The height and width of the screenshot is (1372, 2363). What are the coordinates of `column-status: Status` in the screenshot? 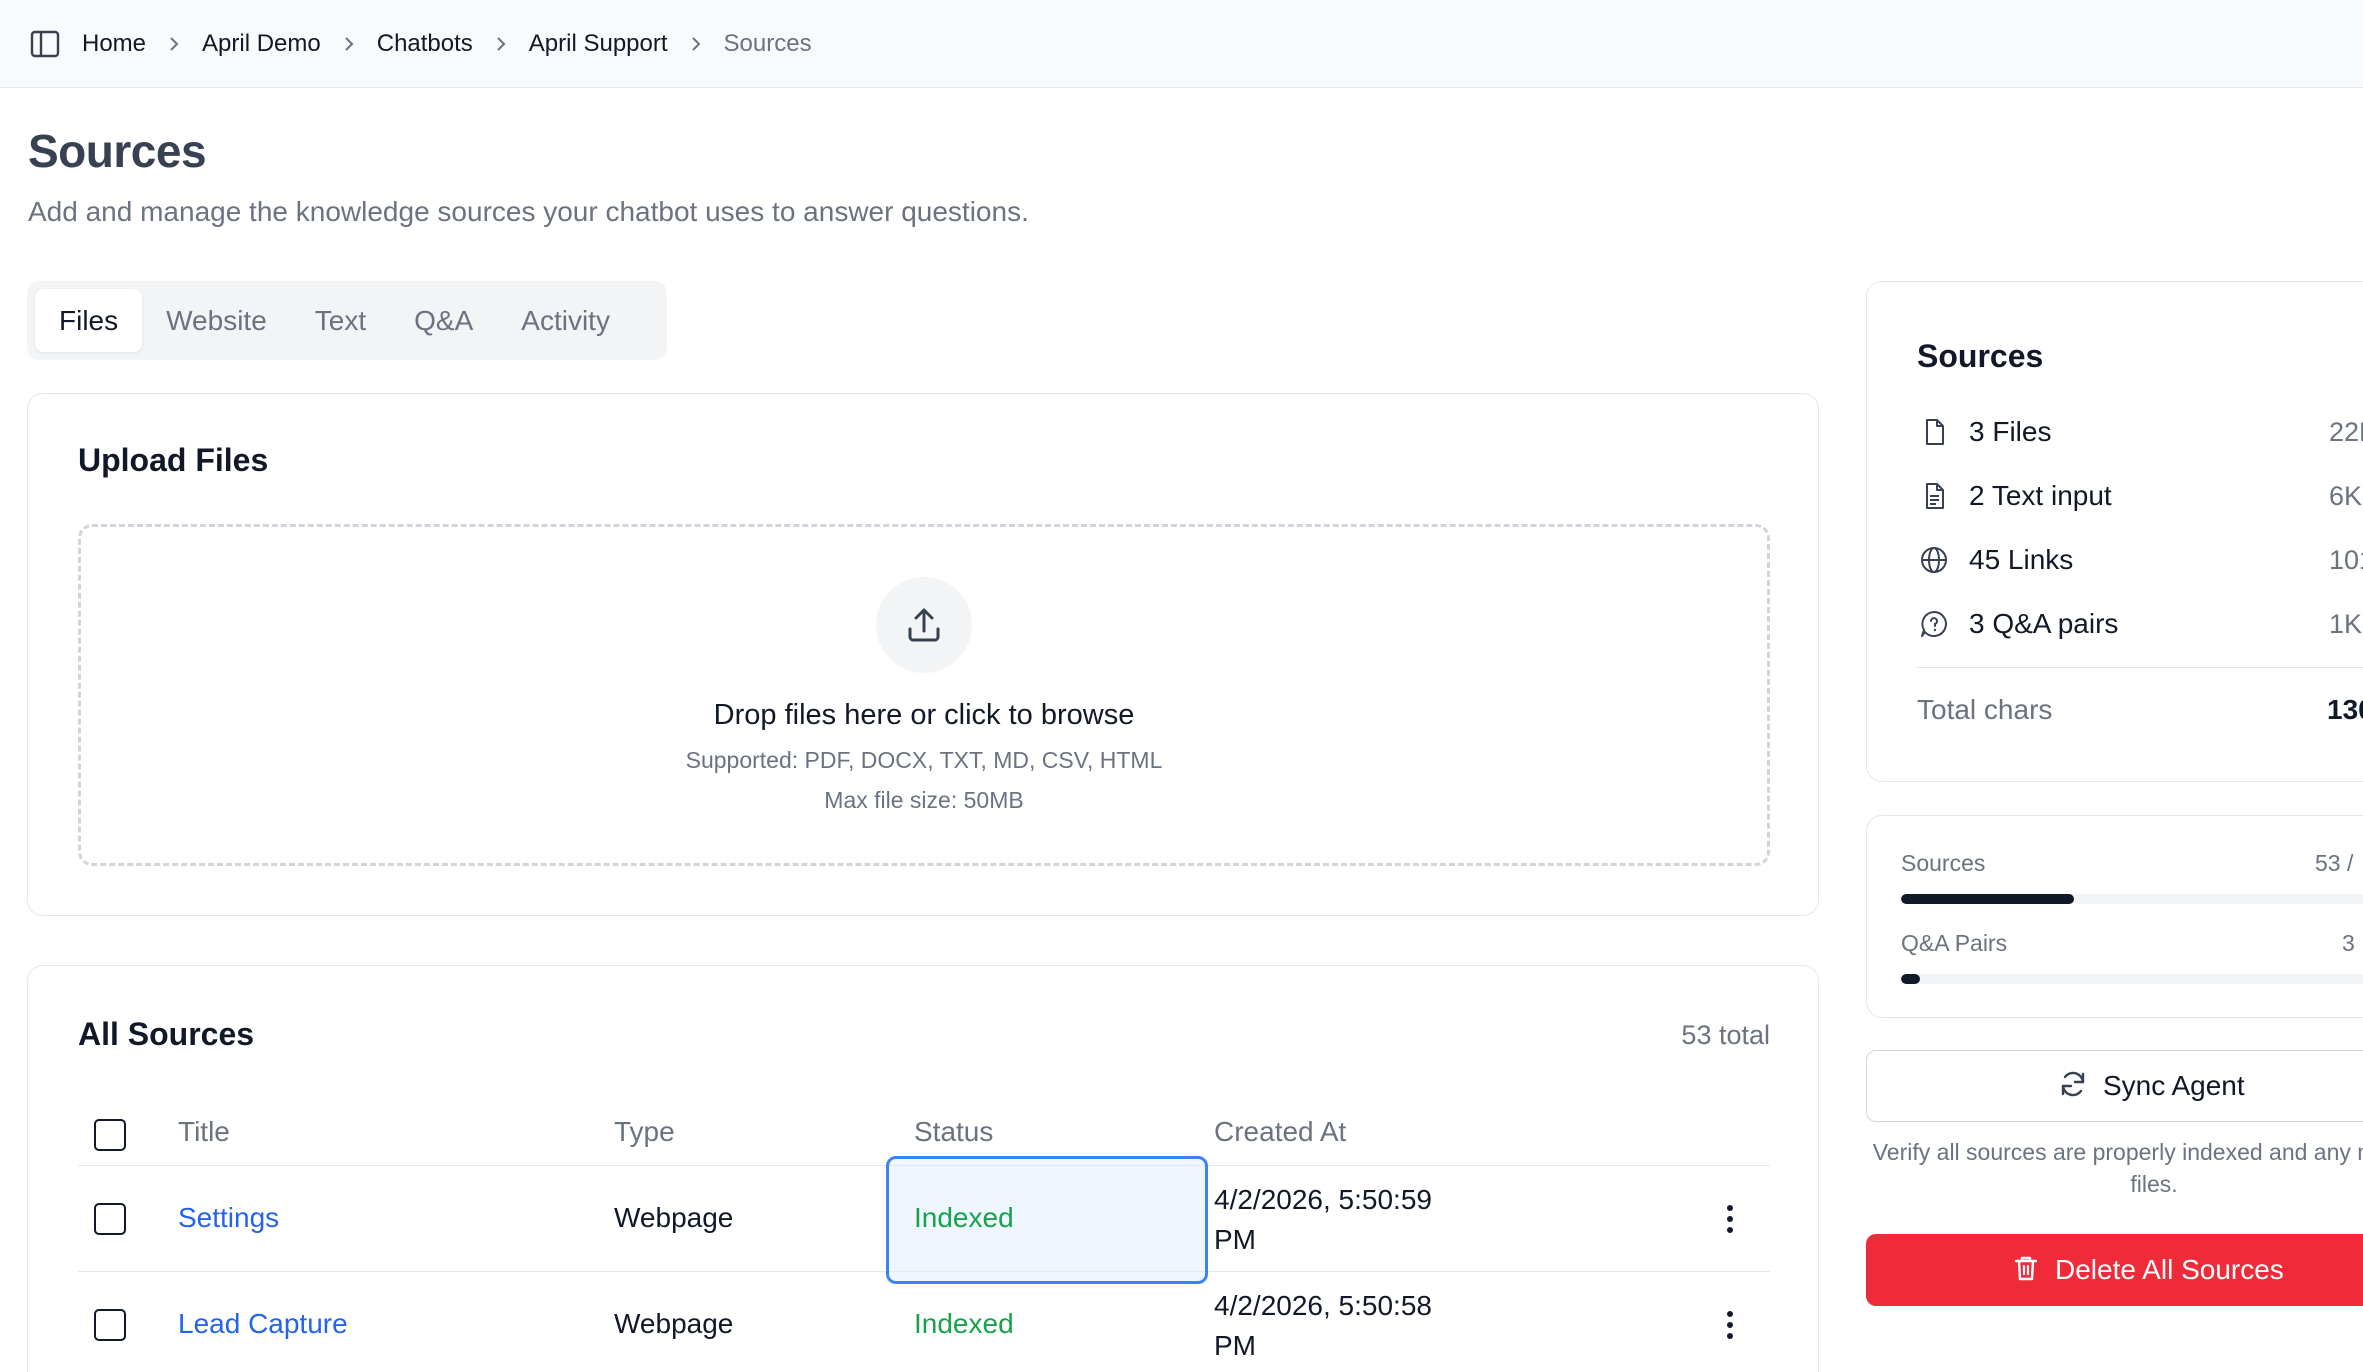 It's located at (953, 1132).